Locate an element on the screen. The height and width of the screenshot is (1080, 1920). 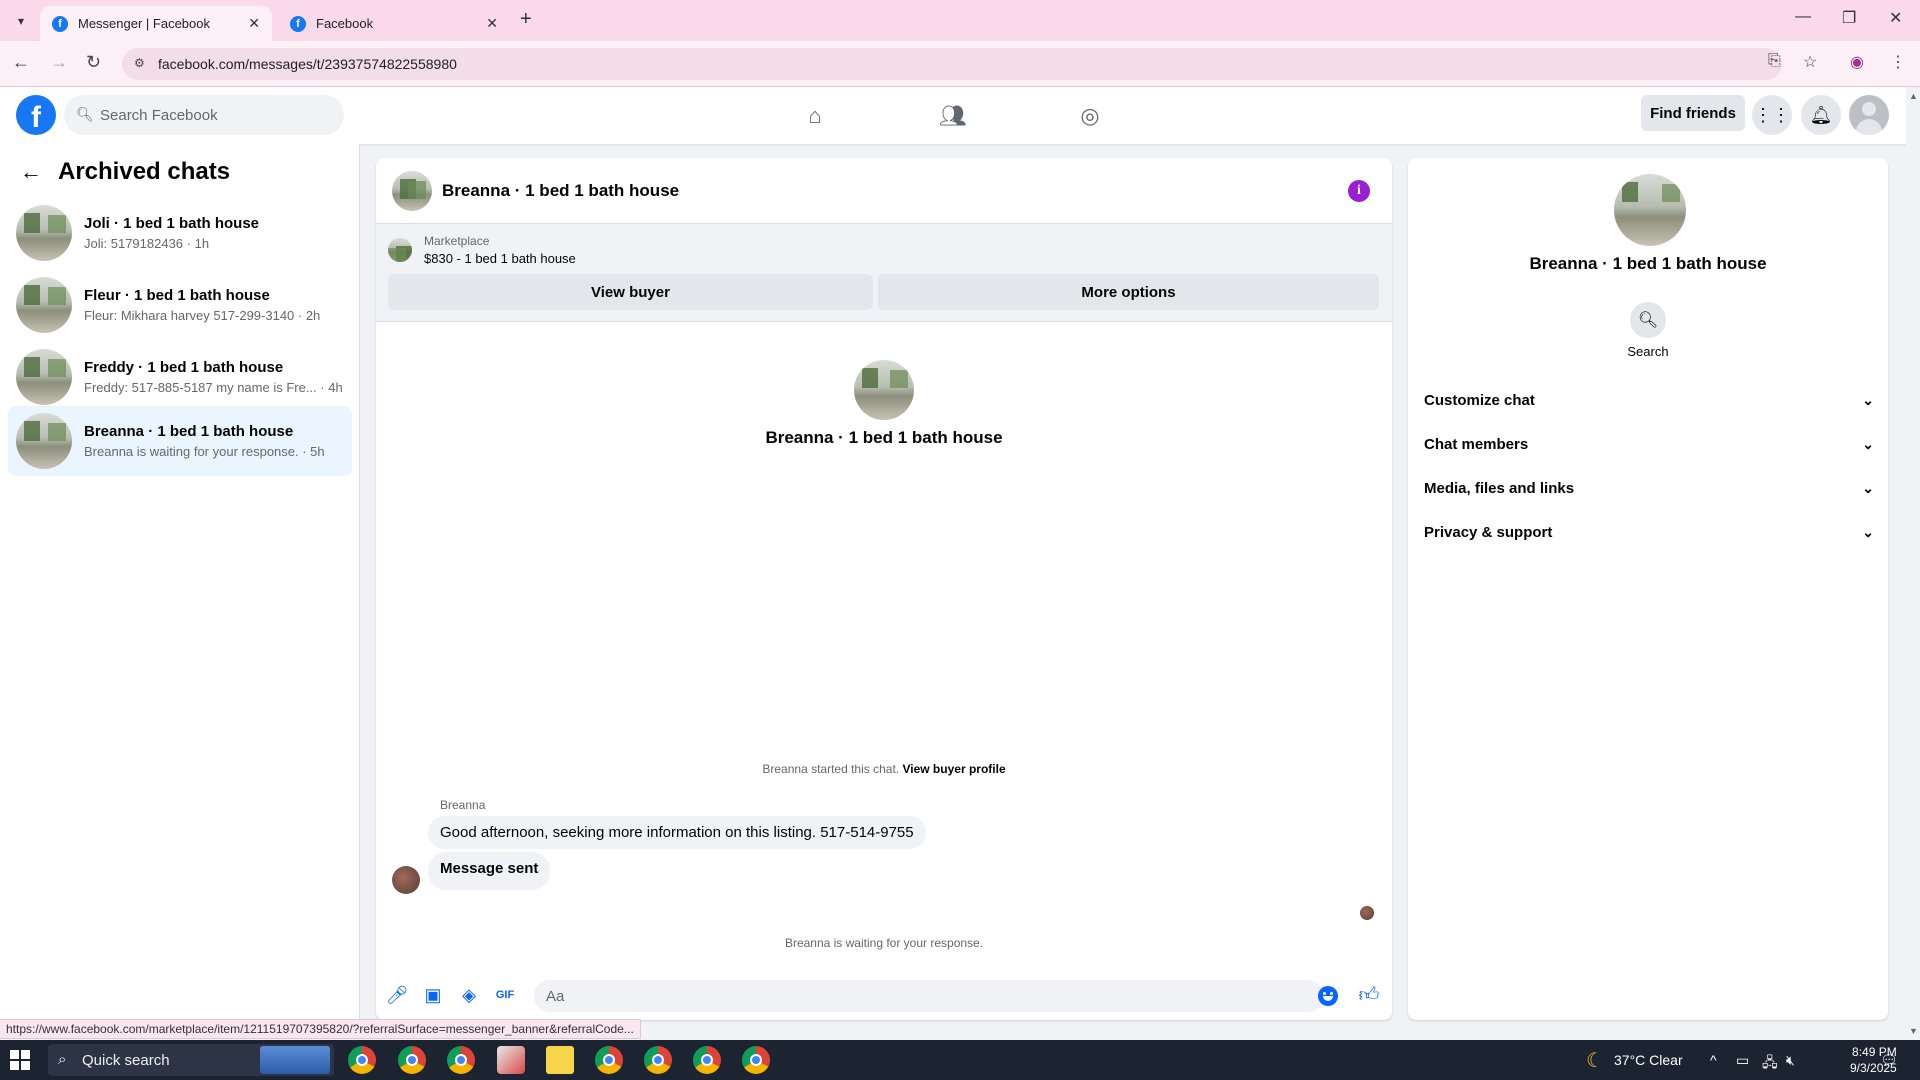
install-app-icon: ⎘ is located at coordinates (1774, 61).